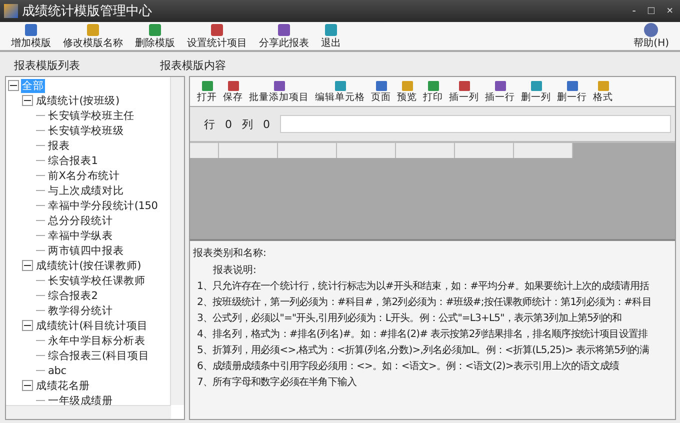 Image resolution: width=680 pixels, height=423 pixels. Describe the element at coordinates (96, 341) in the screenshot. I see `tree-item: 永年中学目标分析表` at that location.